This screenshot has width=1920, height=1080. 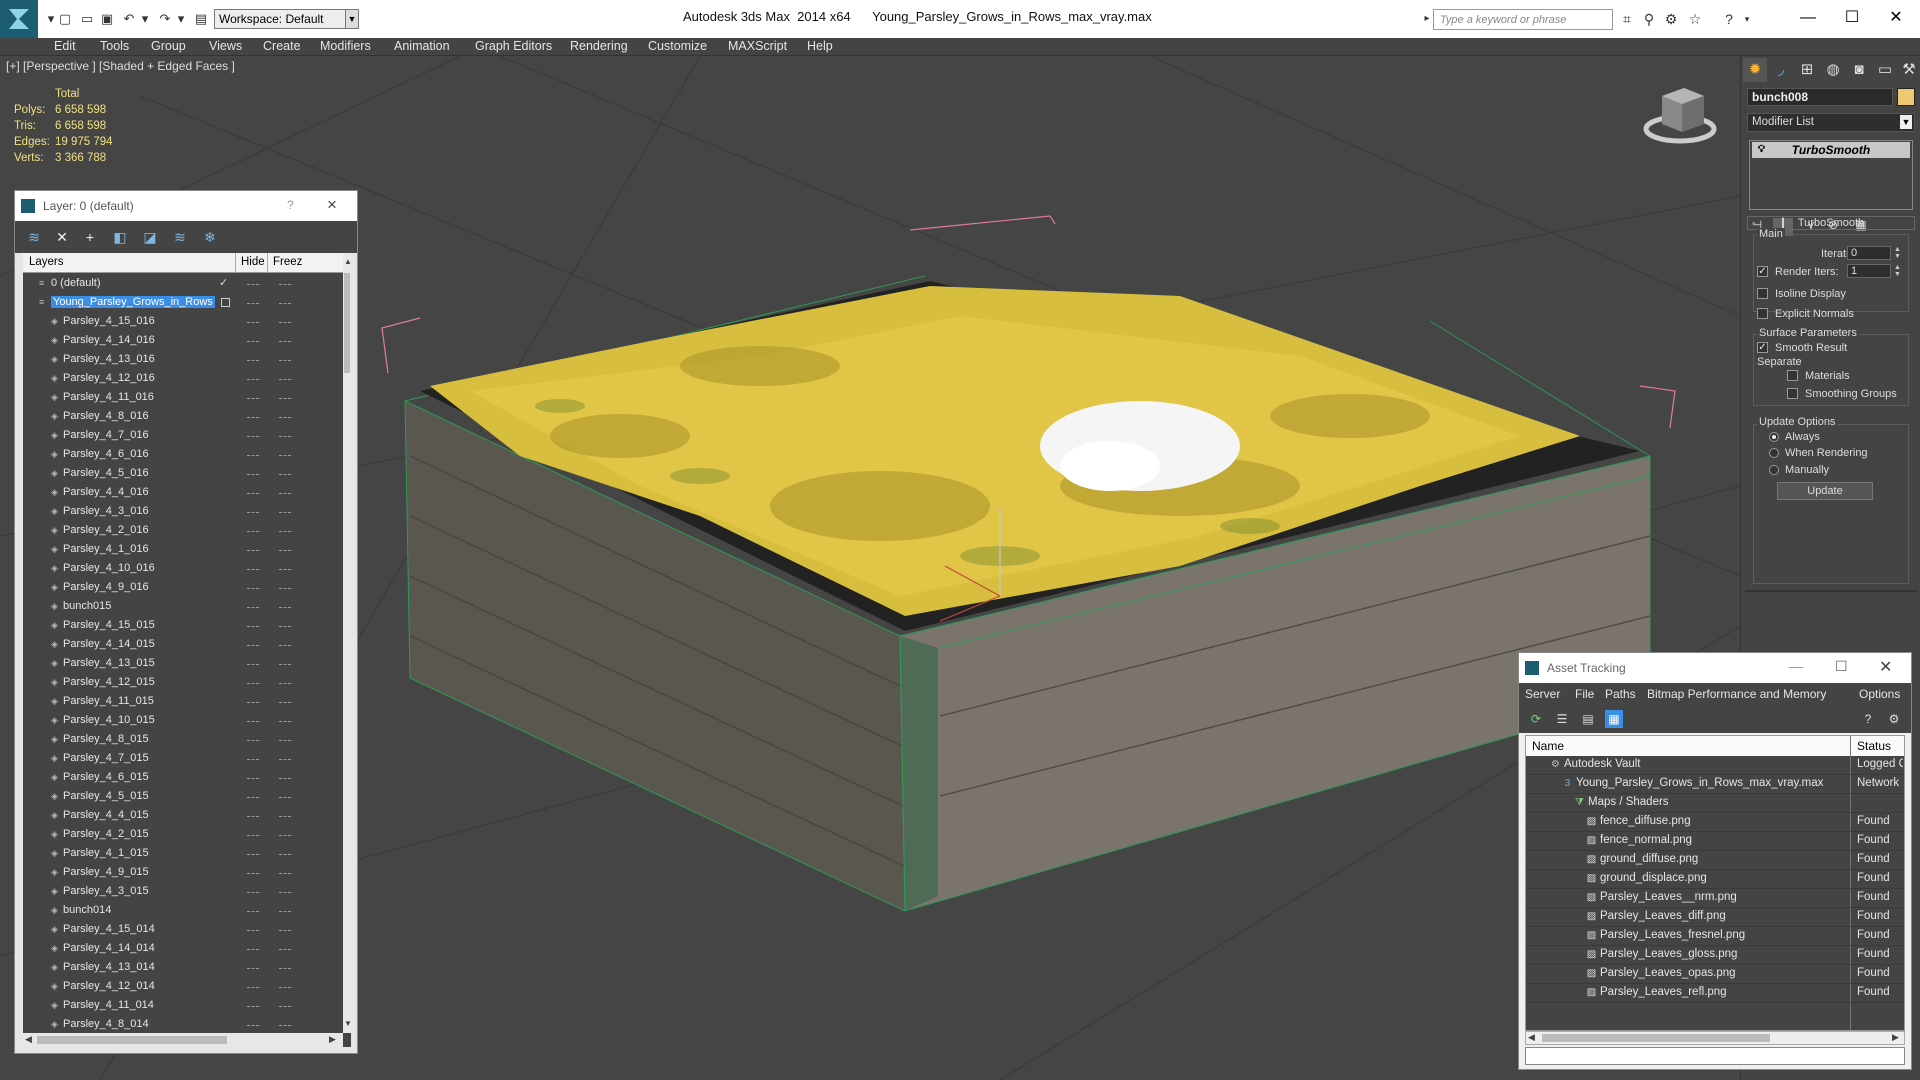 I want to click on manually-radio, so click(x=1774, y=470).